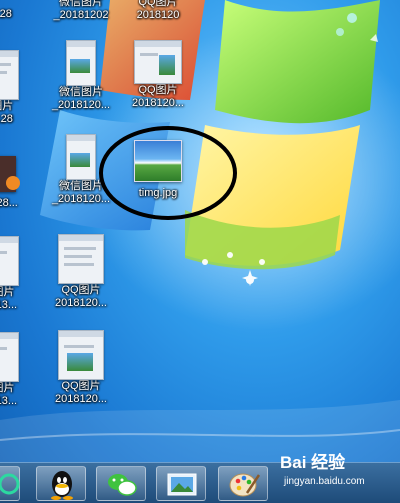 The image size is (400, 503). What do you see at coordinates (158, 193) in the screenshot?
I see `icon-label: timg.jpg` at bounding box center [158, 193].